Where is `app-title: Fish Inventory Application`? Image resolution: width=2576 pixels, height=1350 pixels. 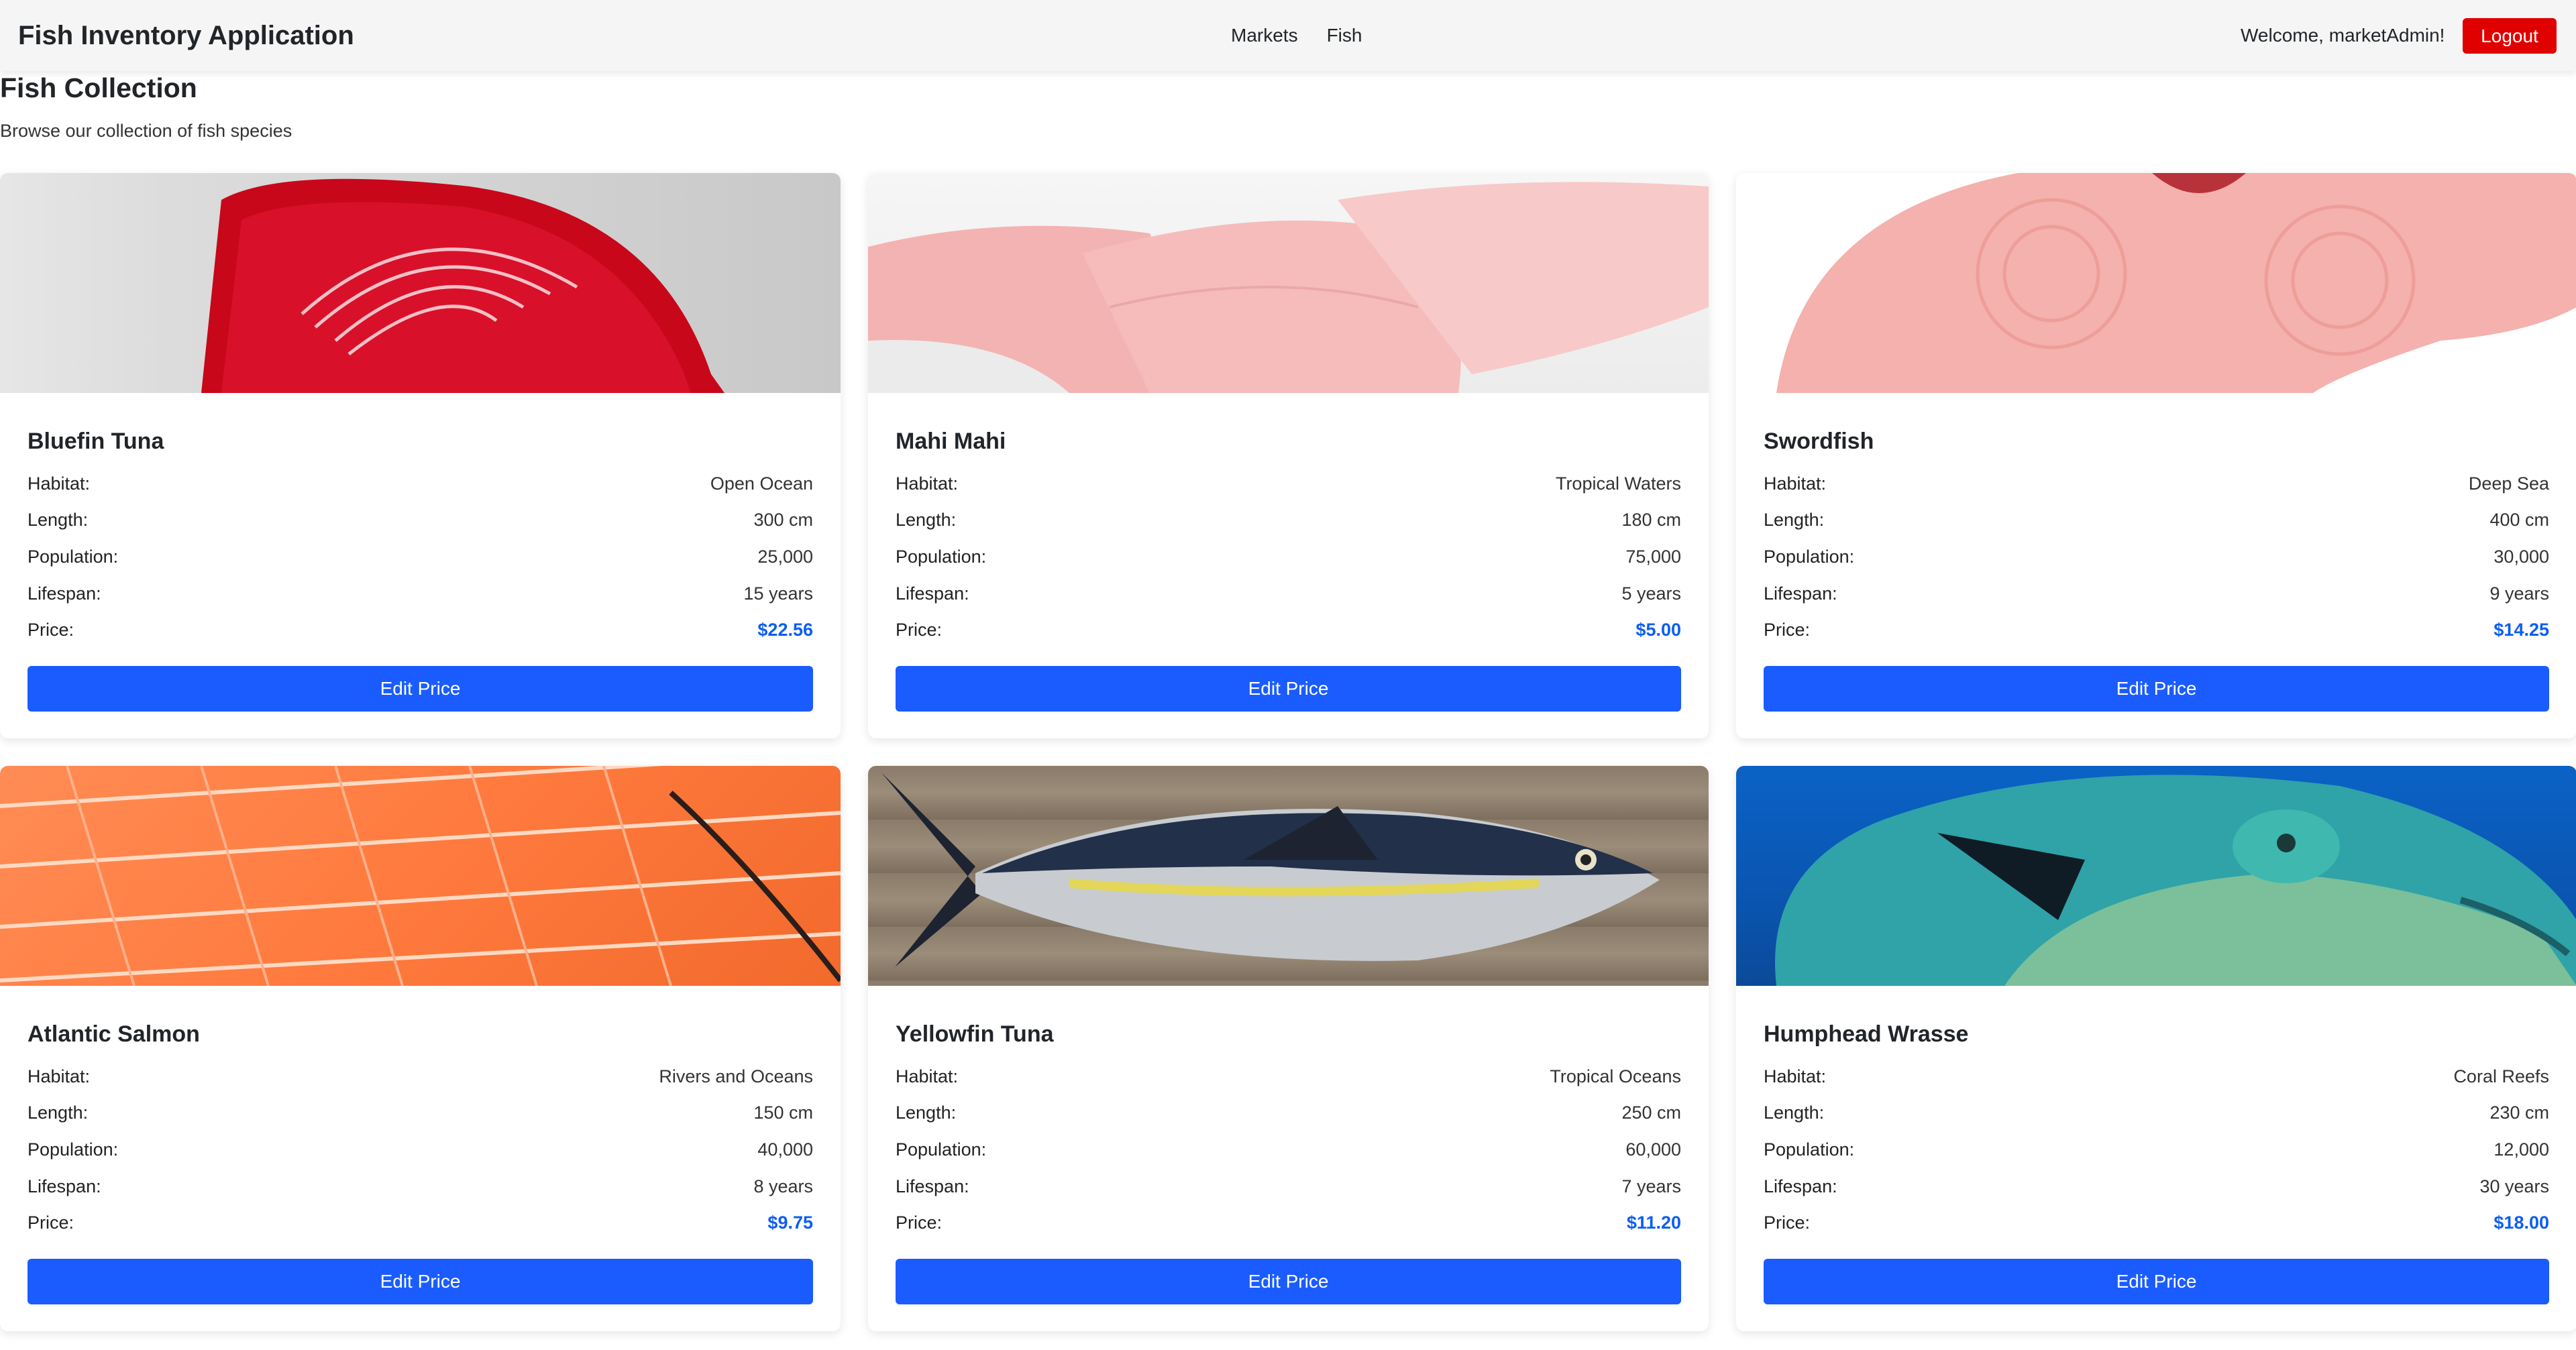
app-title: Fish Inventory Application is located at coordinates (186, 35).